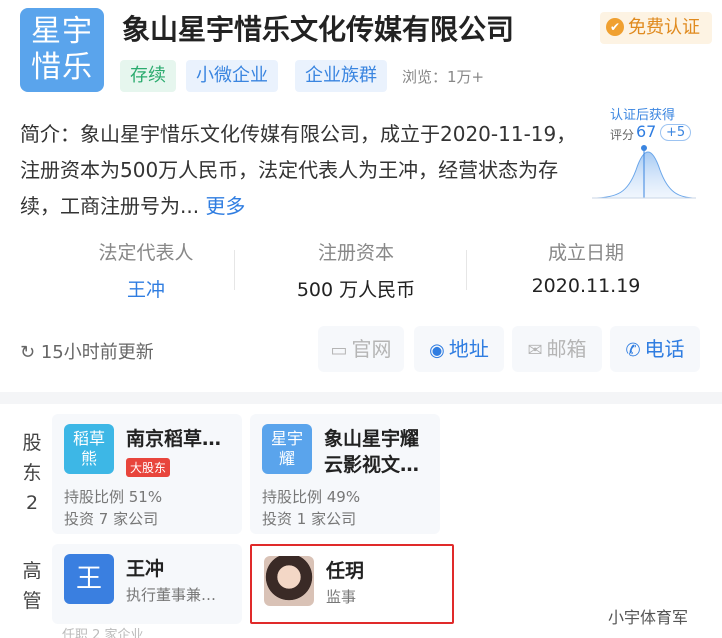  Describe the element at coordinates (468, 349) in the screenshot. I see `address-label: 地址` at that location.